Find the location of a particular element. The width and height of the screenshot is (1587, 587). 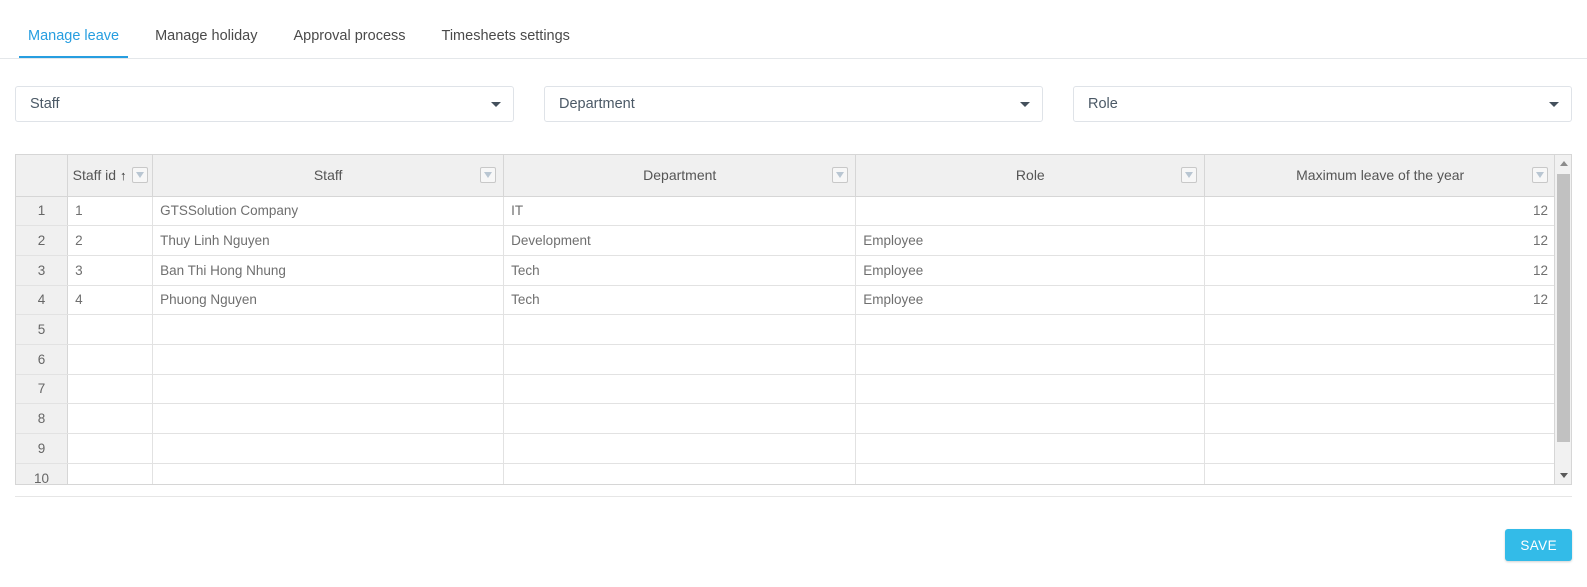

footer-divider is located at coordinates (793, 496).